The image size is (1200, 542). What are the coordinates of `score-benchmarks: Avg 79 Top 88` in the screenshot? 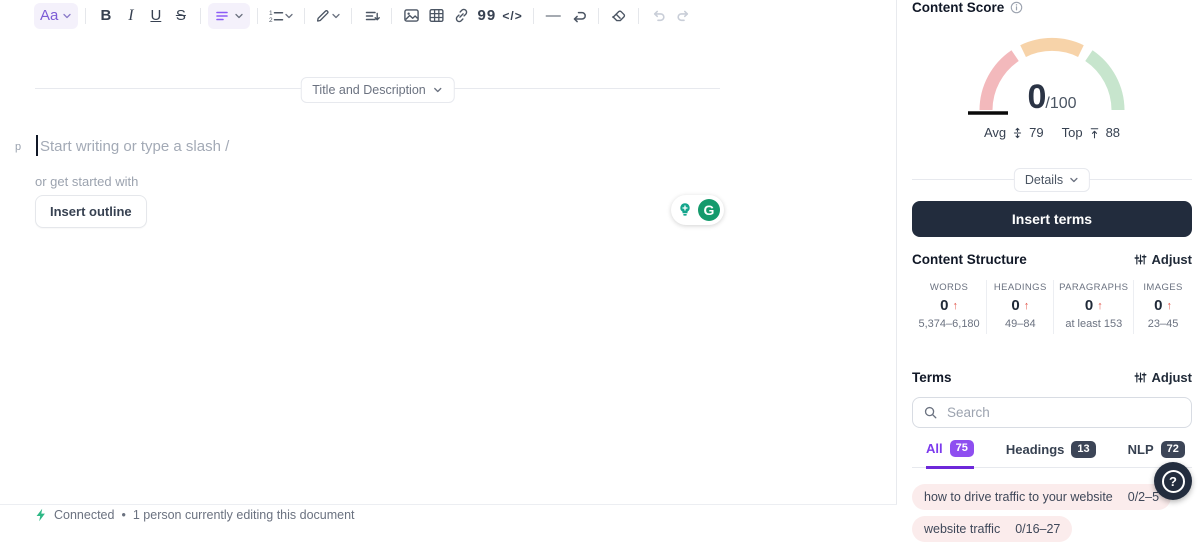 It's located at (1052, 132).